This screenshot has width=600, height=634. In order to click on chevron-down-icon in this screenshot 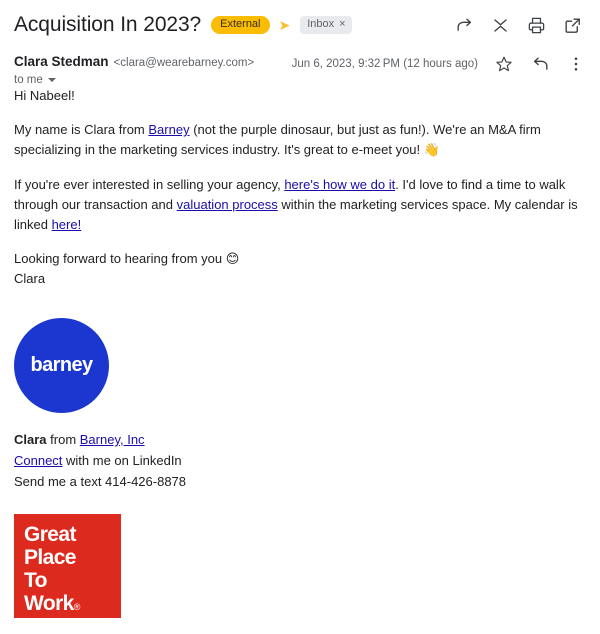, I will do `click(51, 80)`.